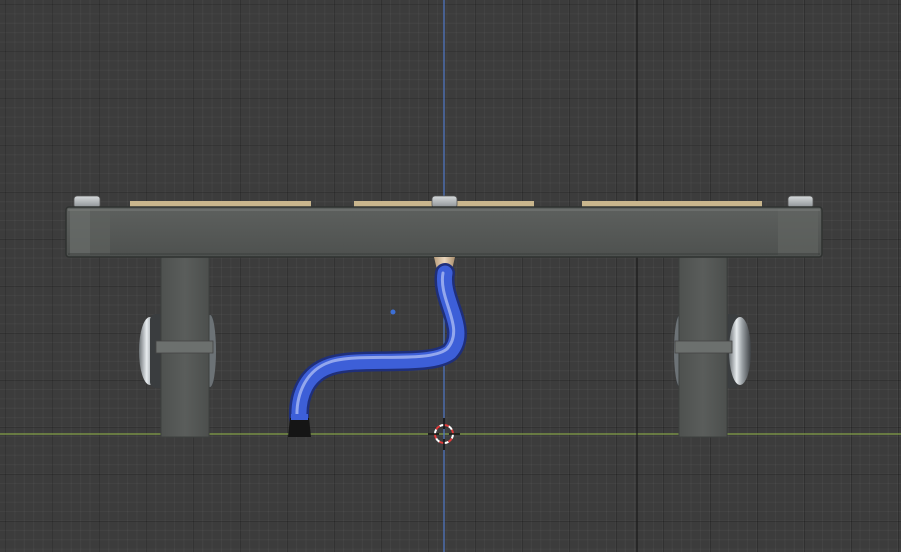 This screenshot has height=552, width=901. Describe the element at coordinates (299, 425) in the screenshot. I see `hose-end-cap` at that location.